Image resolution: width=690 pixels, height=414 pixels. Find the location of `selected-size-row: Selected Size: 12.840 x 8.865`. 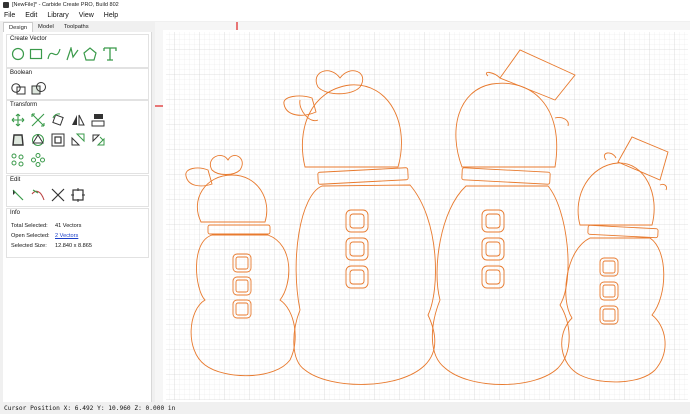

selected-size-row: Selected Size: 12.840 x 8.865 is located at coordinates (51, 246).